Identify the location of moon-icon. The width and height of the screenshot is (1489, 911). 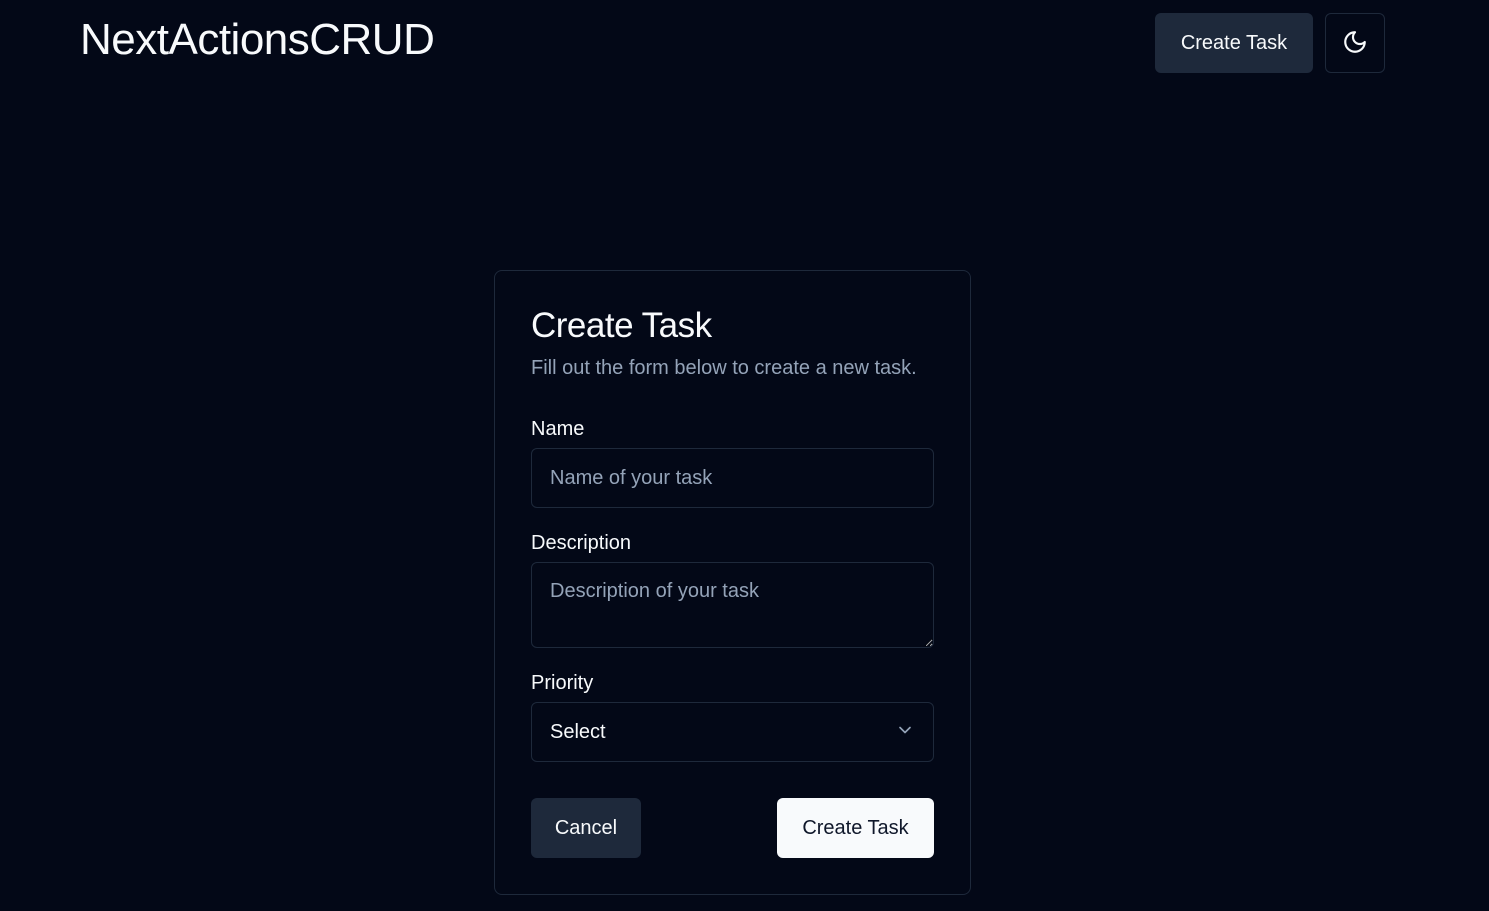
(1355, 43).